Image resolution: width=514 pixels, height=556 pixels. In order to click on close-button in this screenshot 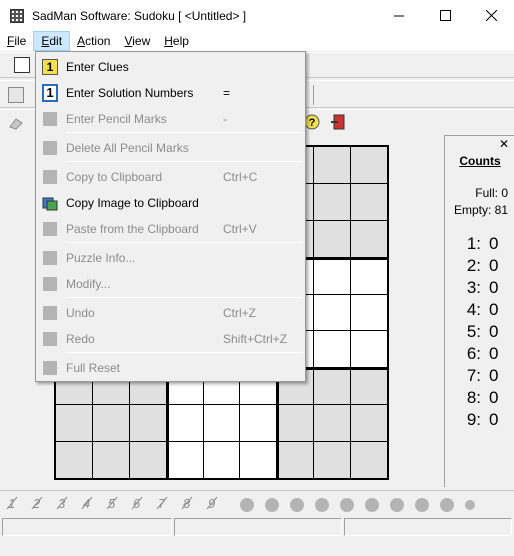, I will do `click(491, 15)`.